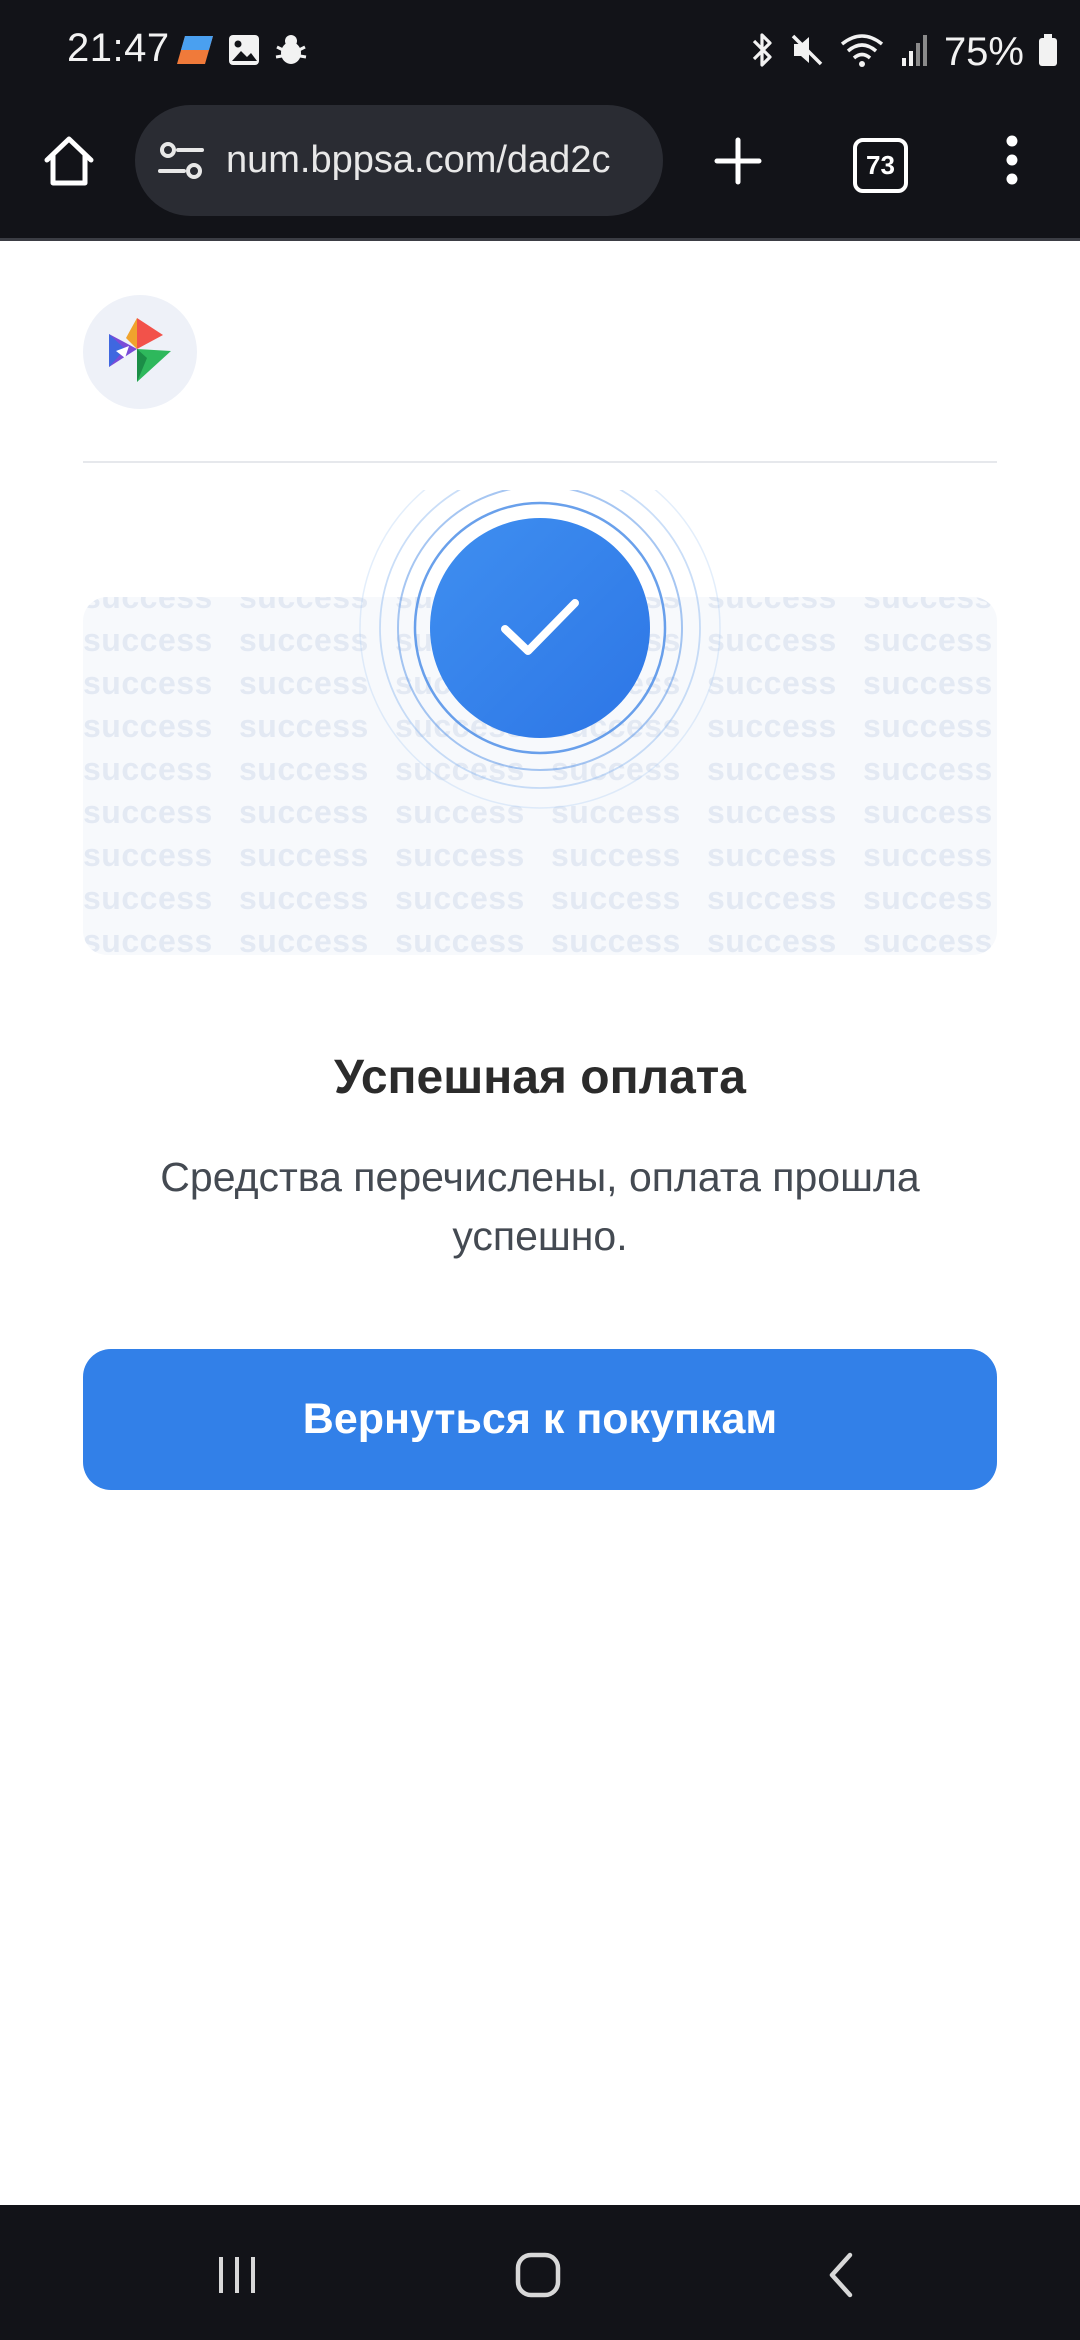  I want to click on tabs-icon: 73, so click(880, 165).